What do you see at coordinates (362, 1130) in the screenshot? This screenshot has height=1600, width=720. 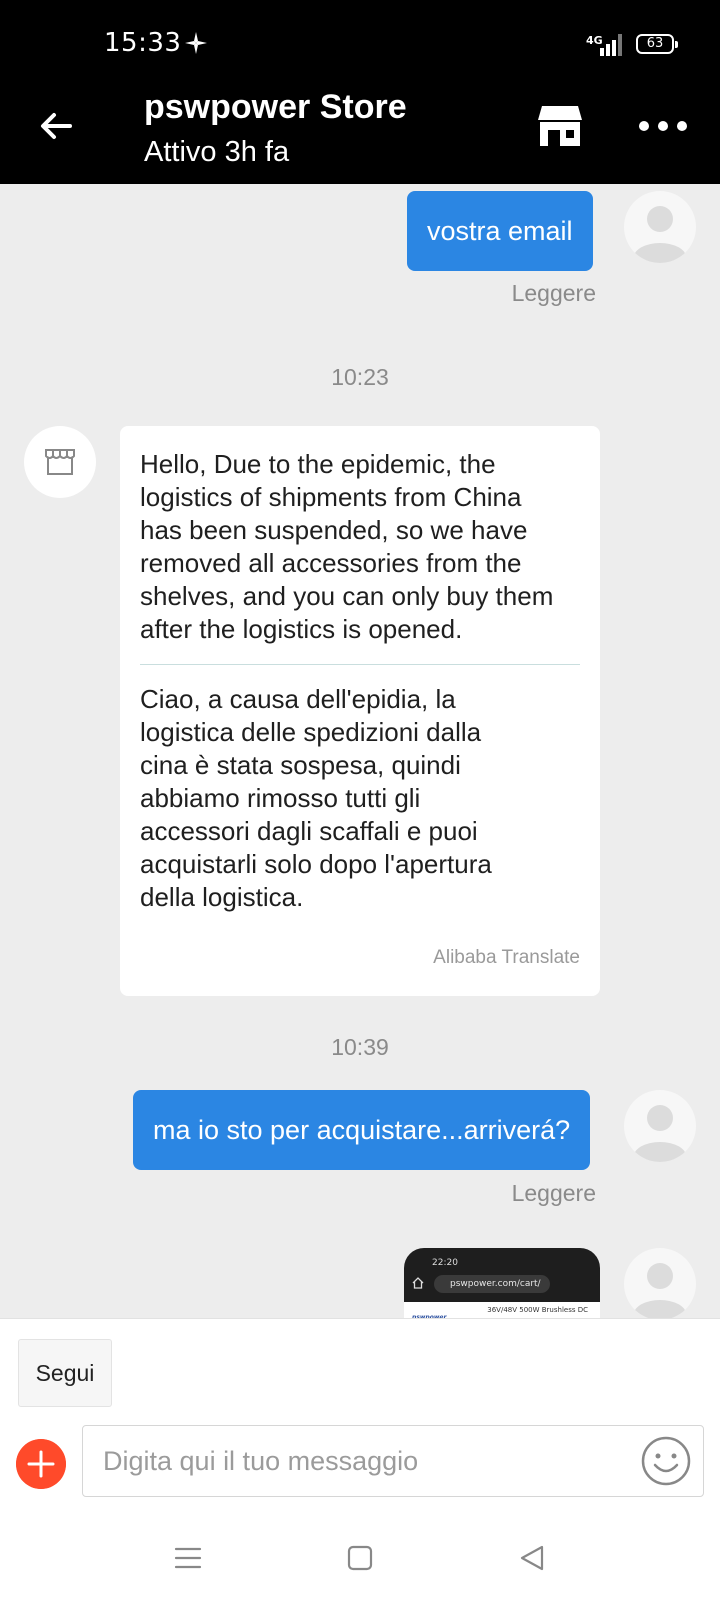 I see `outgoing-message-bubble: ma io sto per acquistare...arriverá?` at bounding box center [362, 1130].